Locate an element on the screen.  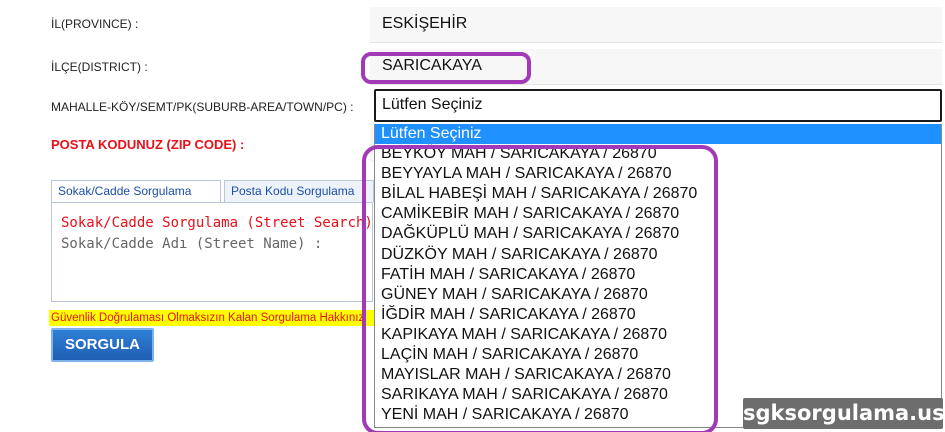
panel-title: Sokak/Cadde Sorgulama (Street Search) is located at coordinates (217, 223).